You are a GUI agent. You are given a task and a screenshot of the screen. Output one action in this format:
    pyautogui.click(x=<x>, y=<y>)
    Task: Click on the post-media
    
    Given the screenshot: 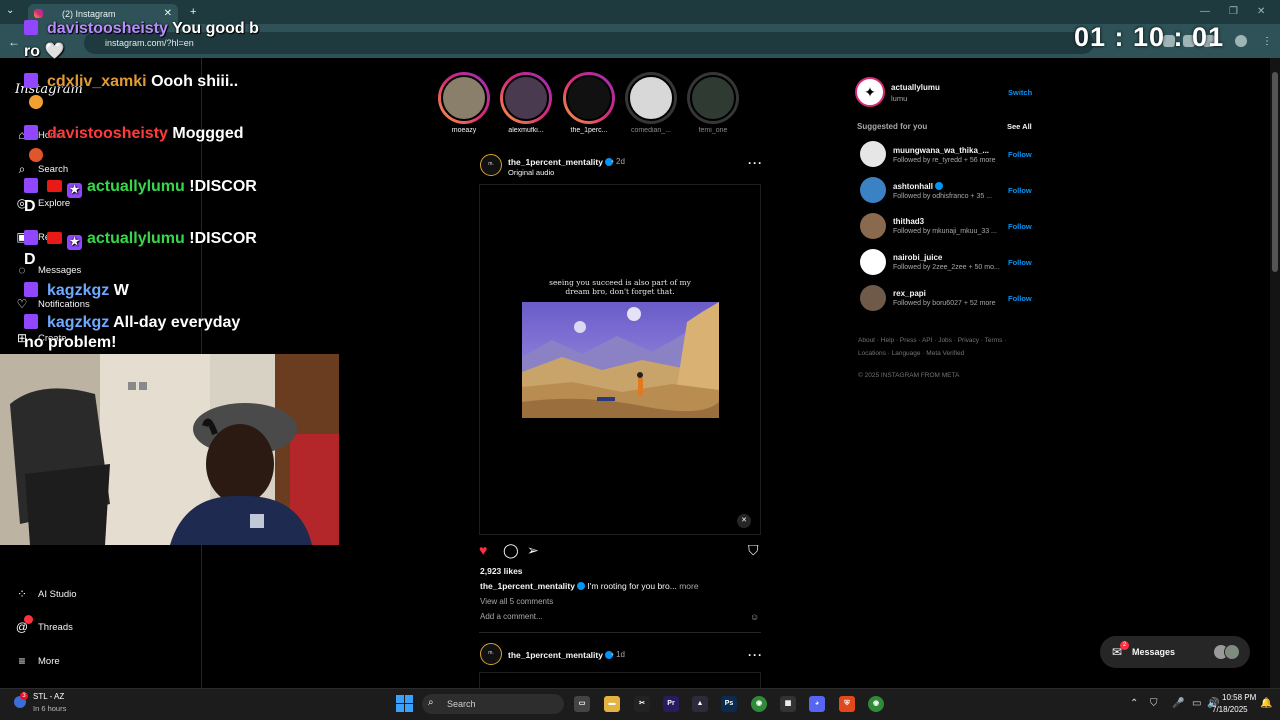 What is the action you would take?
    pyautogui.click(x=620, y=680)
    